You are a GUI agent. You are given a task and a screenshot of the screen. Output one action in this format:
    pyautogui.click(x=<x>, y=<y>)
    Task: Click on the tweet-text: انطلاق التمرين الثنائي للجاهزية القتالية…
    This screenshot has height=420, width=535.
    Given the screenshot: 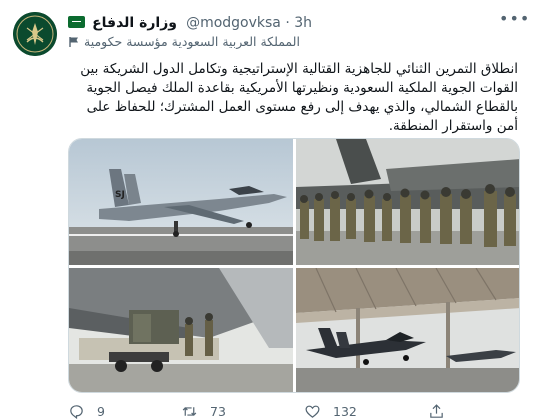 What is the action you would take?
    pyautogui.click(x=299, y=97)
    